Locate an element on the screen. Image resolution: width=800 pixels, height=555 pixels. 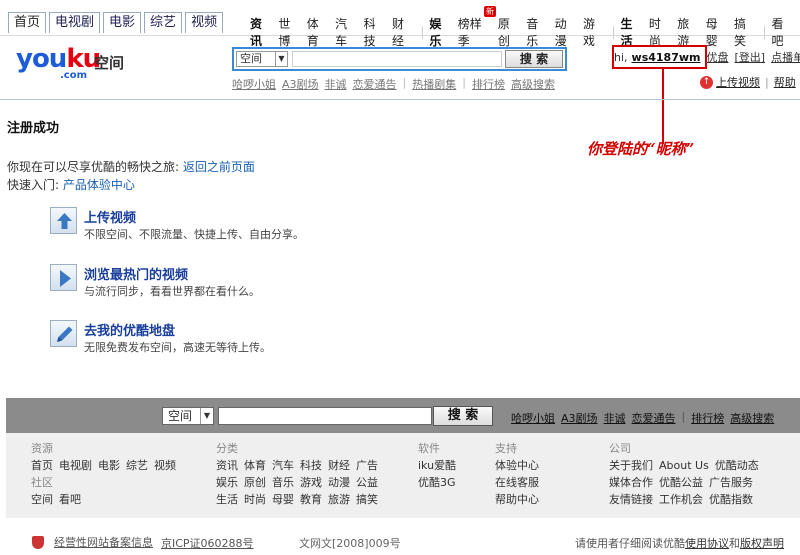
footer-search-input is located at coordinates (325, 416).